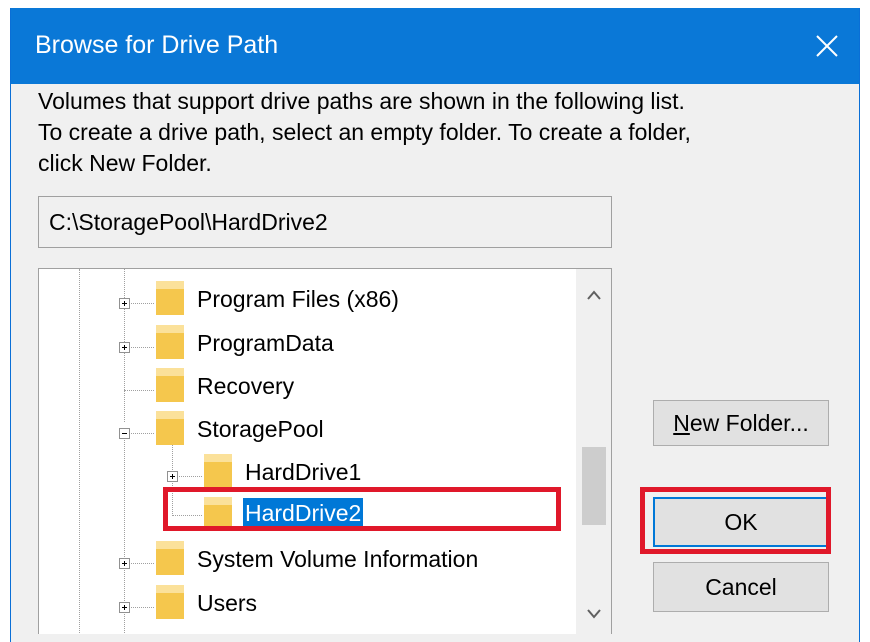 The height and width of the screenshot is (642, 870). Describe the element at coordinates (227, 603) in the screenshot. I see `tree-item-label: Users` at that location.